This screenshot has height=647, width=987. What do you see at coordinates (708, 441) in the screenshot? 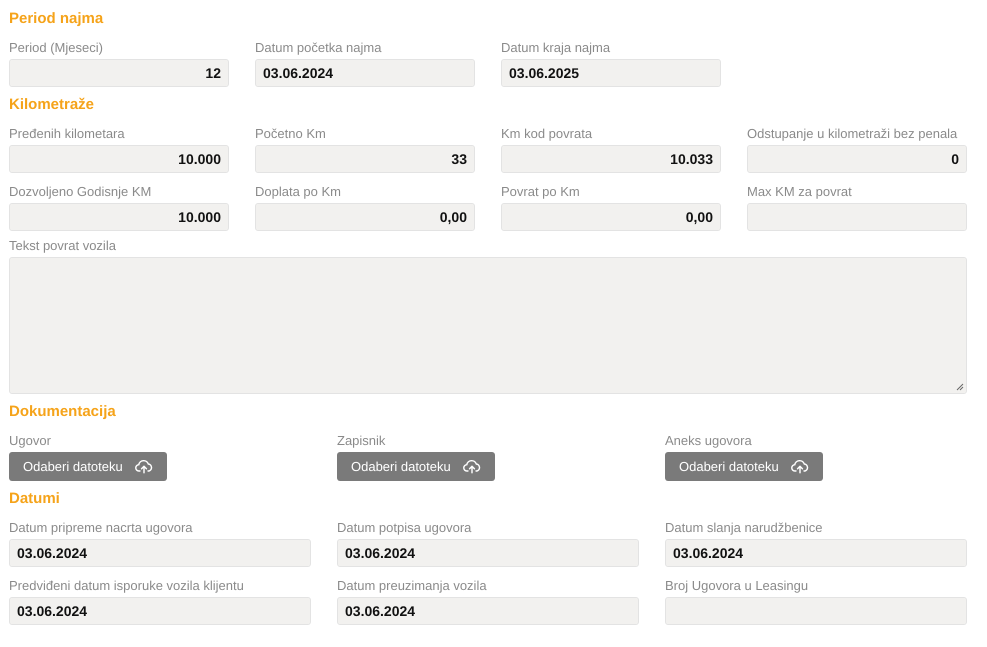
I see `field-label: Aneks ugovora` at bounding box center [708, 441].